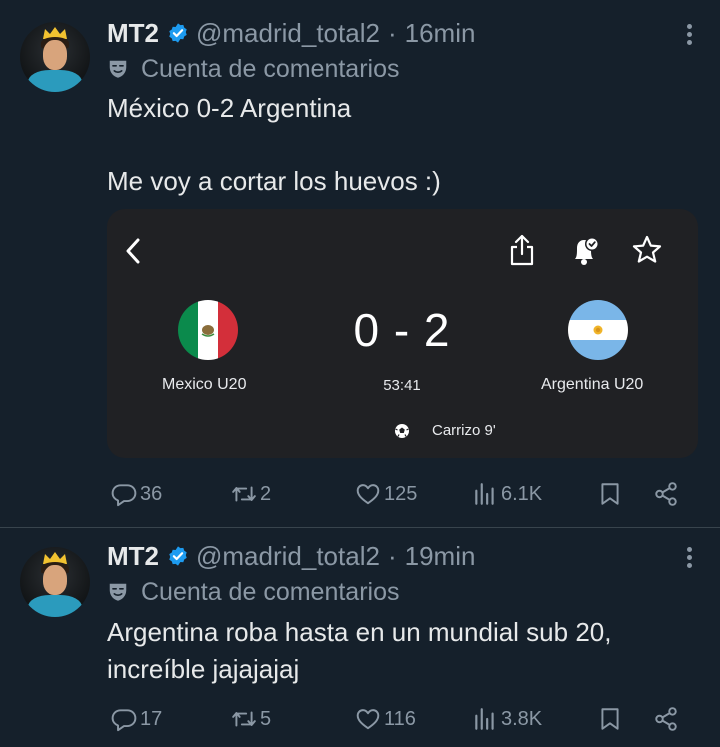 Image resolution: width=720 pixels, height=747 pixels. I want to click on tweet-actions: 36 2 125 6.1K, so click(360, 494).